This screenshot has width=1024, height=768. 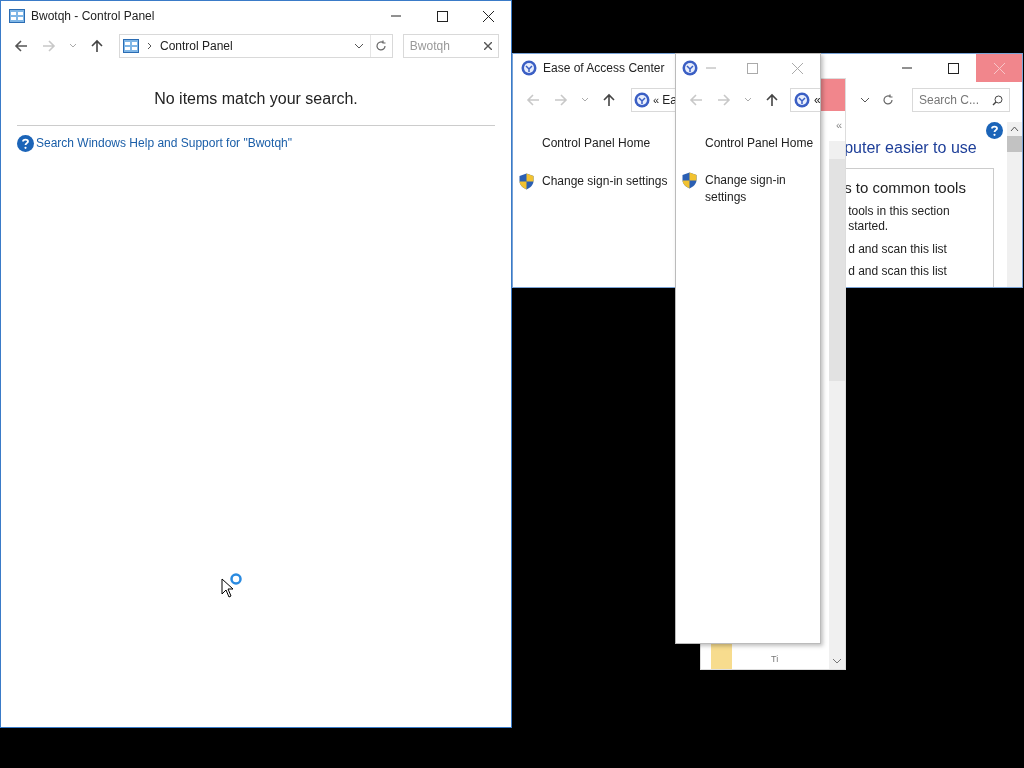 What do you see at coordinates (869, 226) in the screenshot?
I see `body-text: started.` at bounding box center [869, 226].